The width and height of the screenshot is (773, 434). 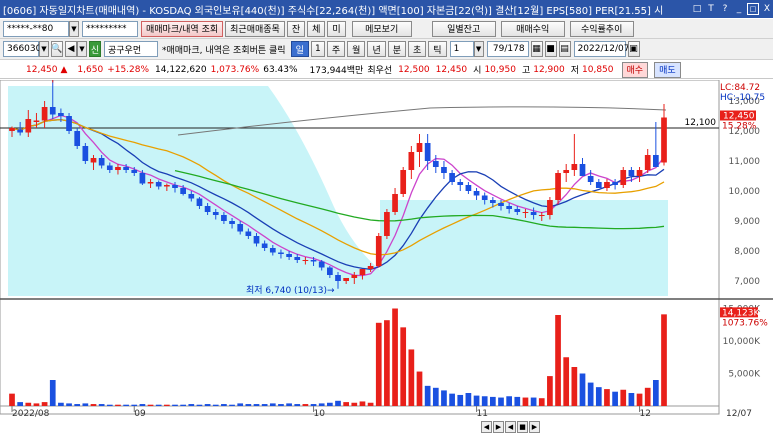 What do you see at coordinates (437, 49) in the screenshot?
I see `period-tick-button: 틱` at bounding box center [437, 49].